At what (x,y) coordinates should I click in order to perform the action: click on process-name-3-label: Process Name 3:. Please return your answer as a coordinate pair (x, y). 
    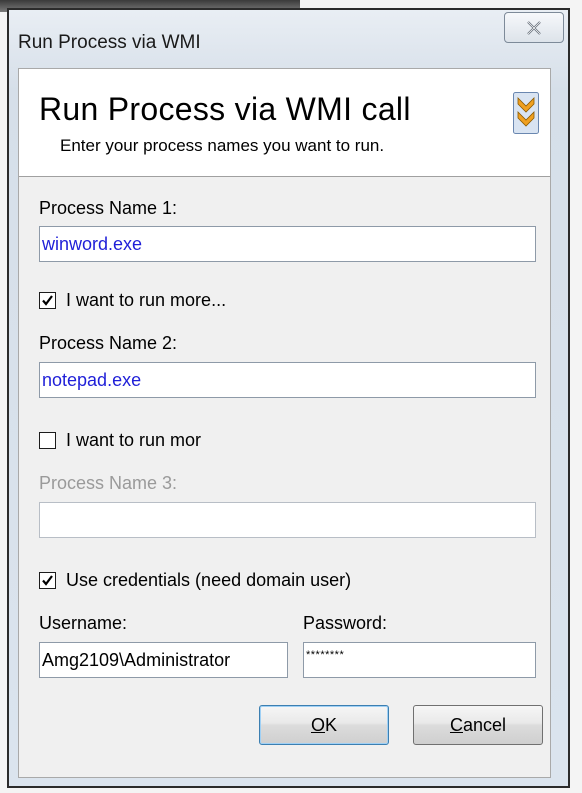
    Looking at the image, I should click on (108, 483).